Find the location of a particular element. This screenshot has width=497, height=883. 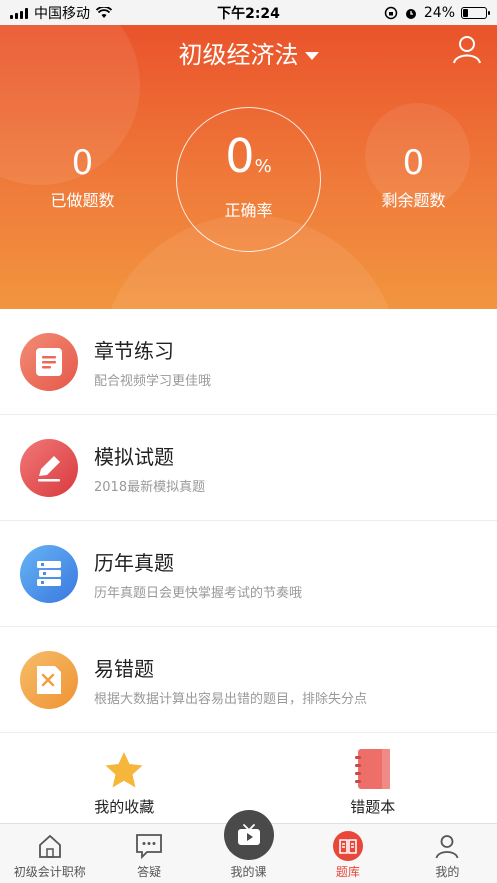

my-favorites-button: 我的收藏 is located at coordinates (124, 778).